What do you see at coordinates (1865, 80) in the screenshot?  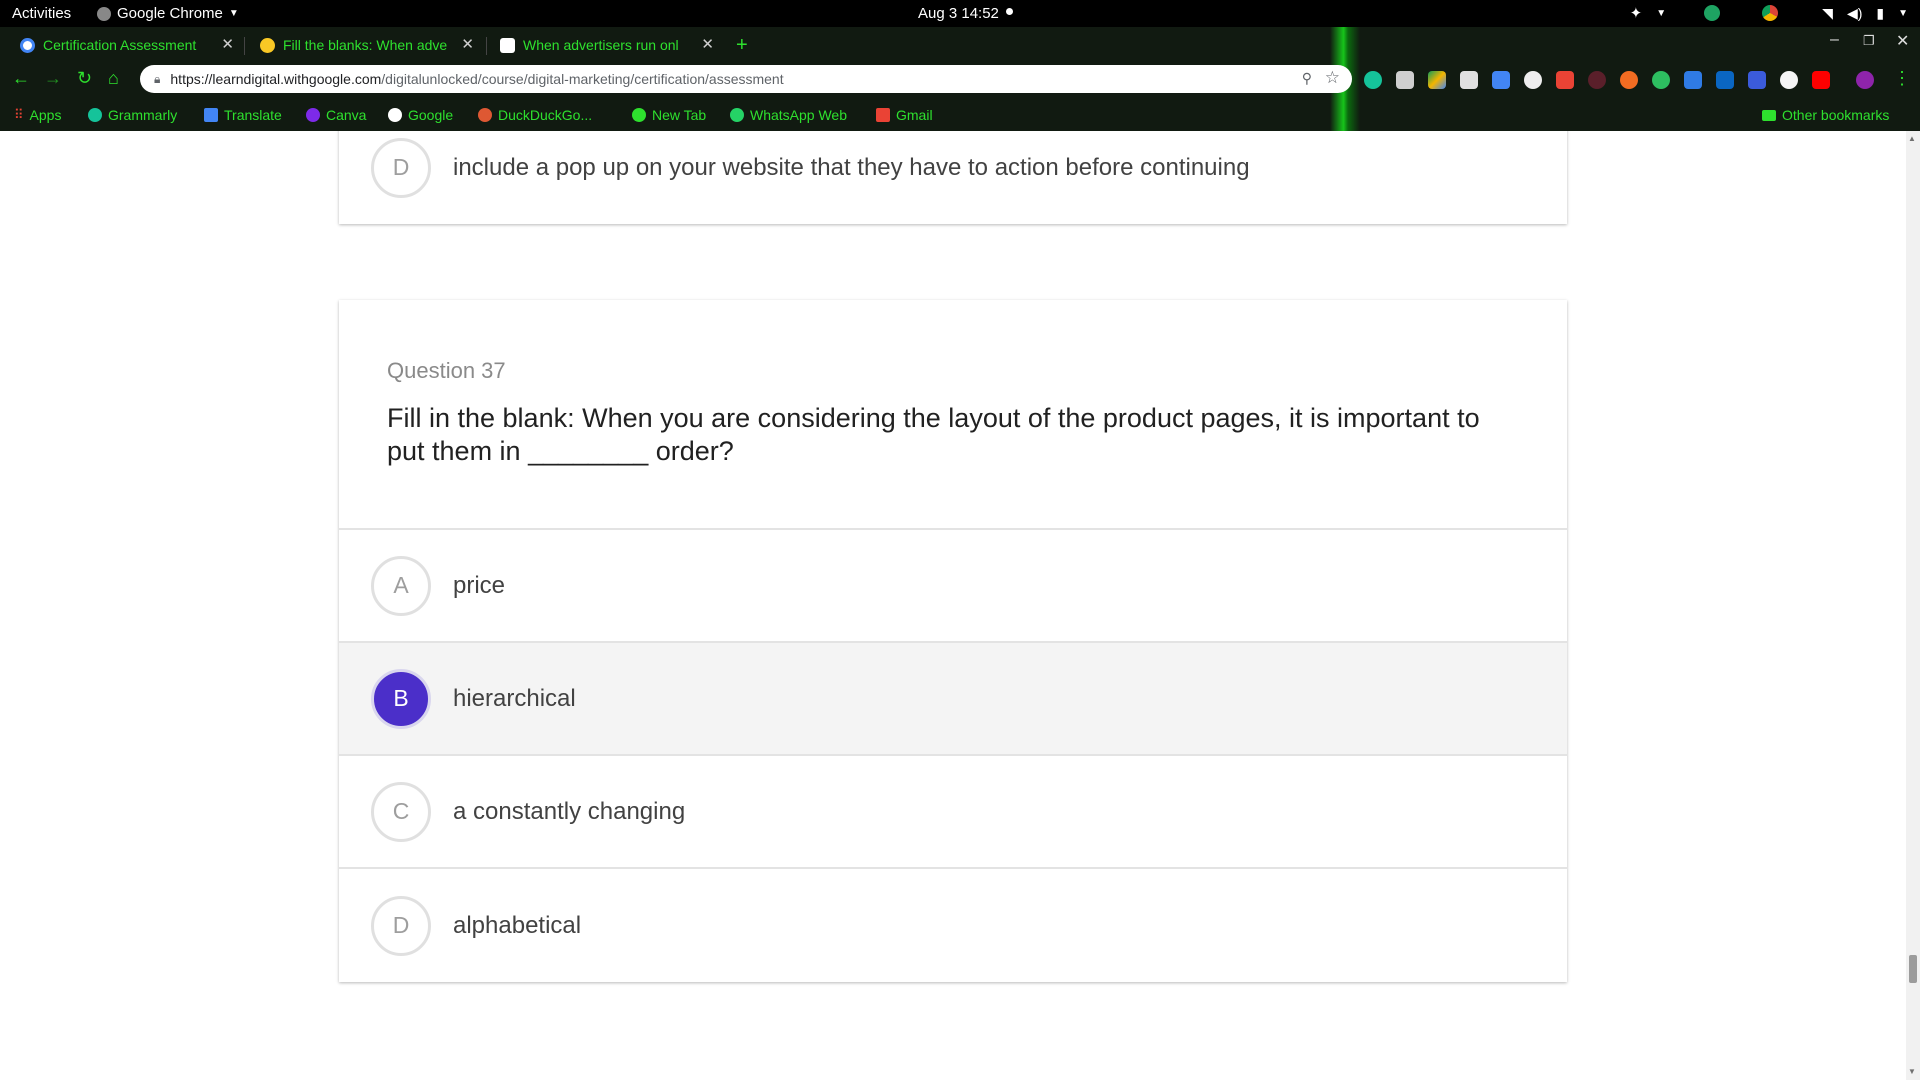 I see `profile-avatar-icon` at bounding box center [1865, 80].